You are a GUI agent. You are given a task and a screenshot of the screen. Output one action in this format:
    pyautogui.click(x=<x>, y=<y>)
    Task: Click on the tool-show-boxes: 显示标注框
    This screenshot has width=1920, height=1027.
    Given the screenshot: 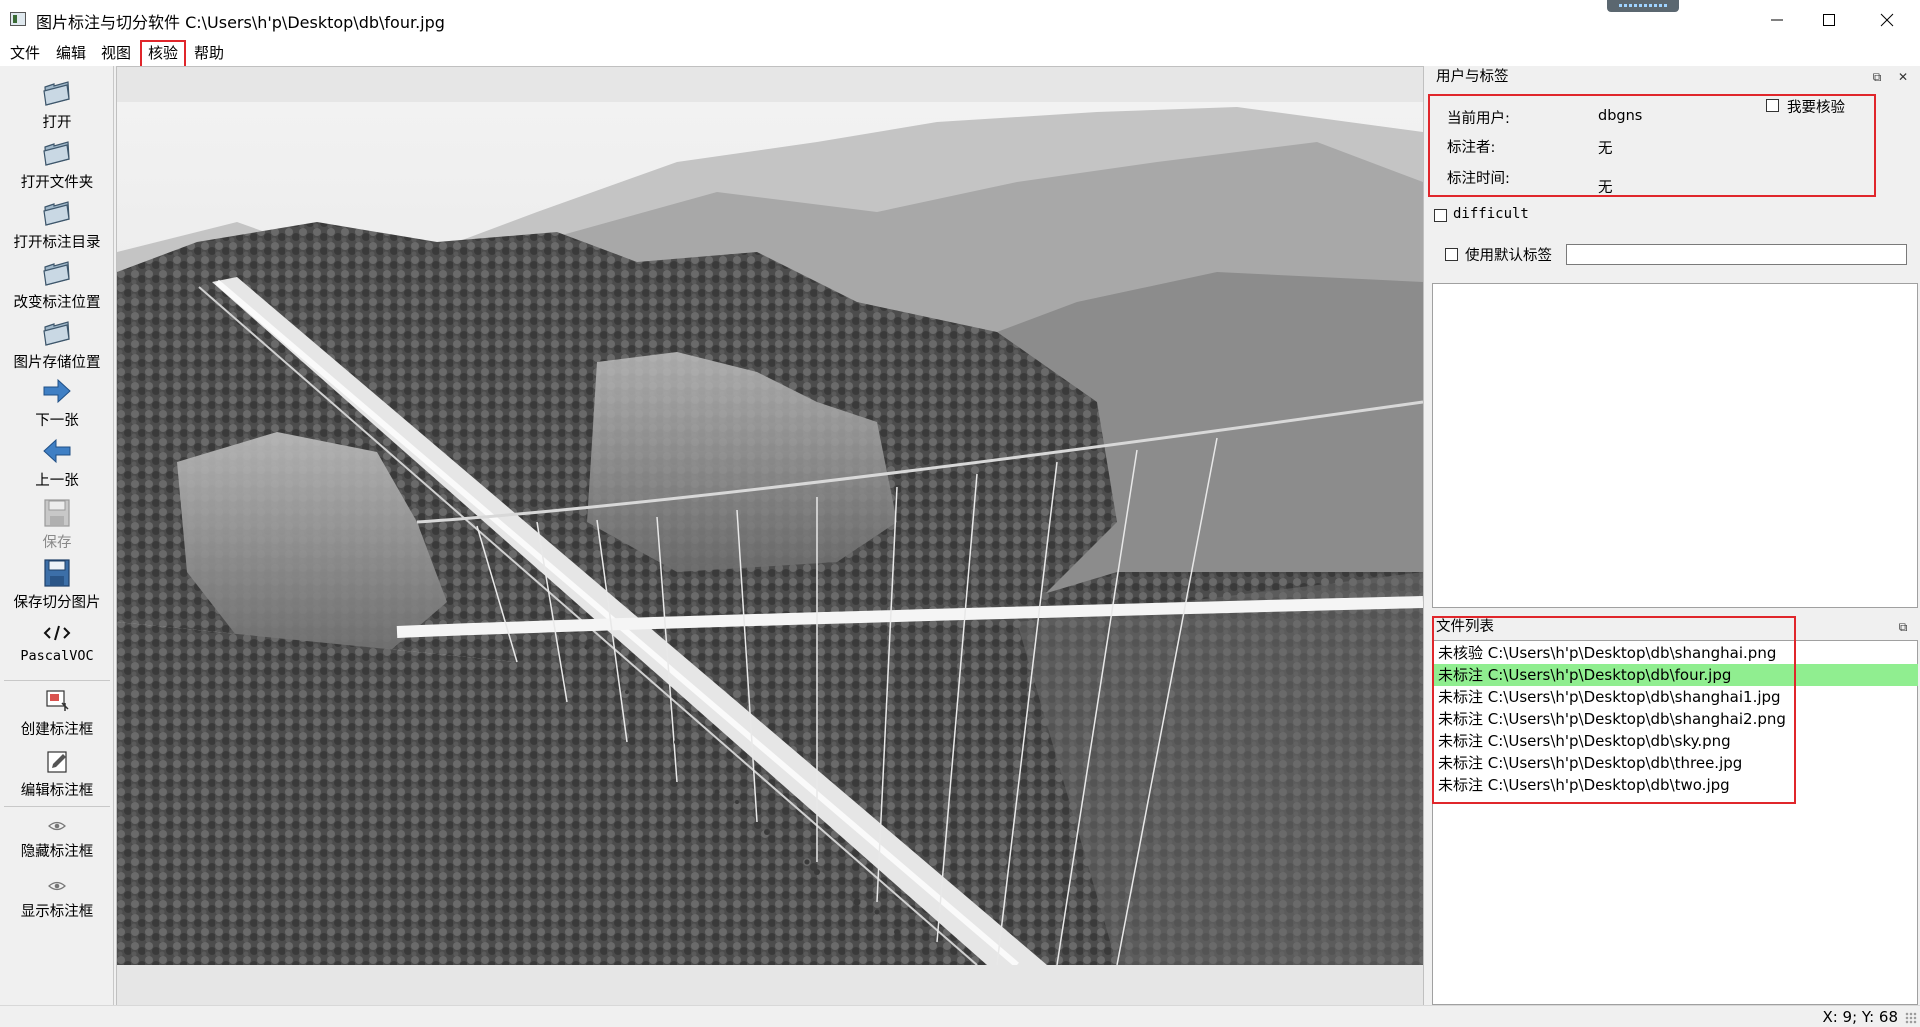 What is the action you would take?
    pyautogui.click(x=57, y=897)
    